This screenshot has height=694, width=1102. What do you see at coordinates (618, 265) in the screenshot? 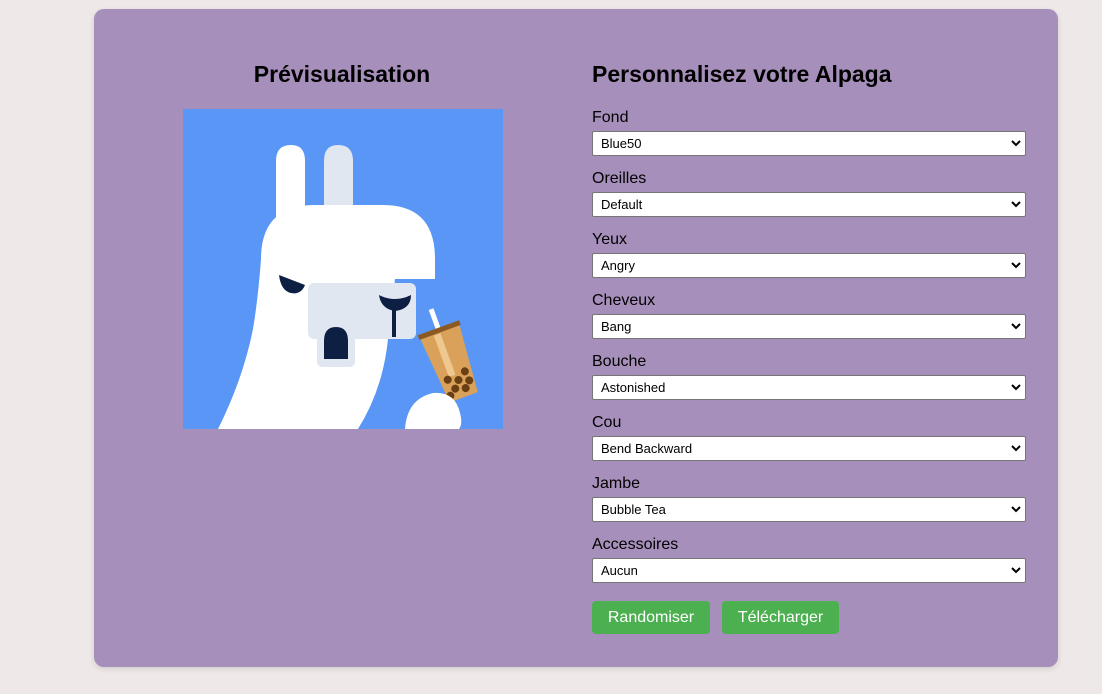
I see `yeux-select-value: Angry` at bounding box center [618, 265].